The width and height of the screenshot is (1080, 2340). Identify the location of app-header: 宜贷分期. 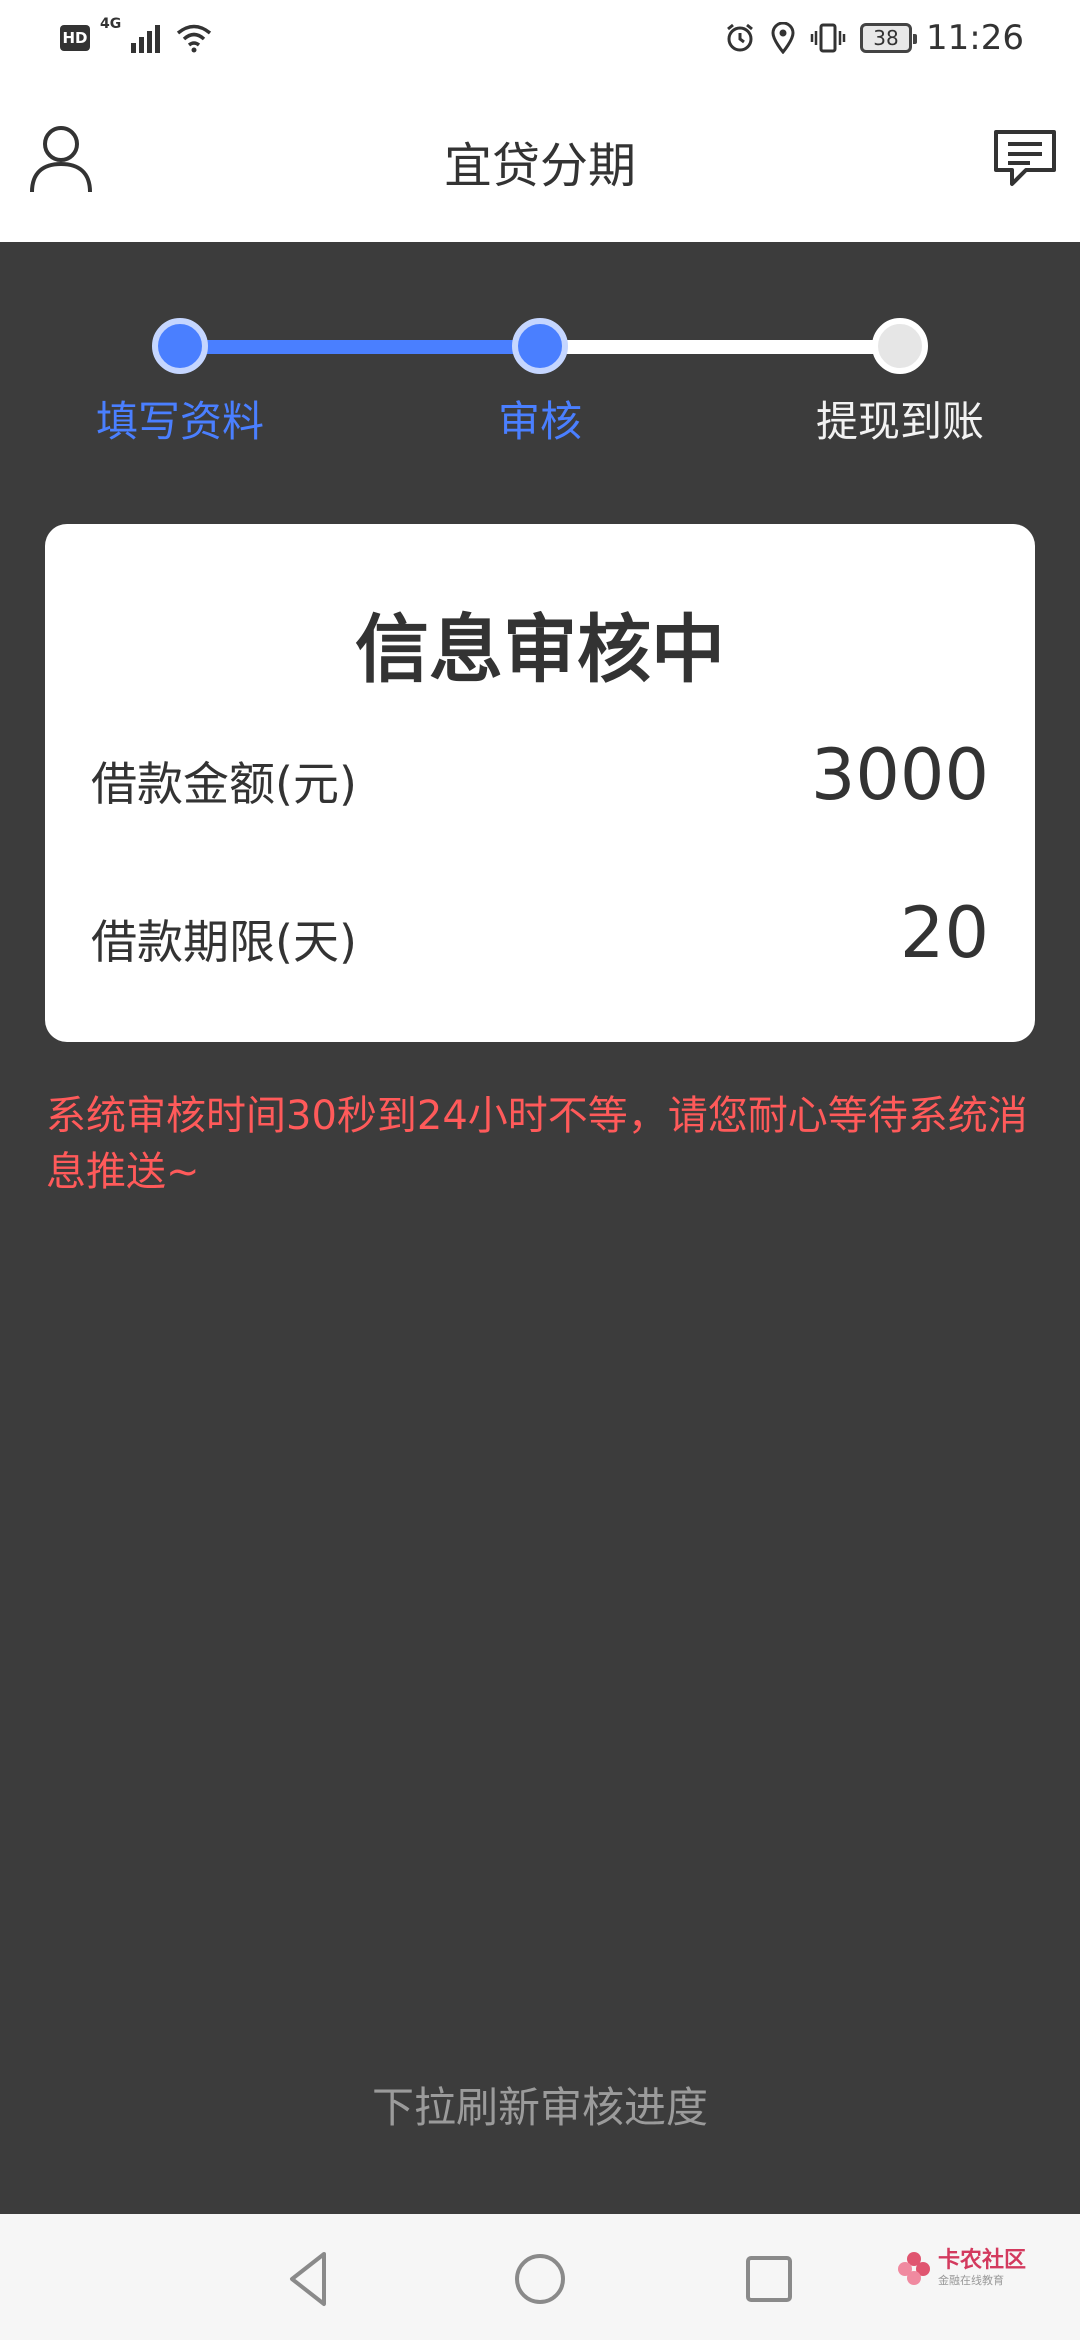
(540, 159).